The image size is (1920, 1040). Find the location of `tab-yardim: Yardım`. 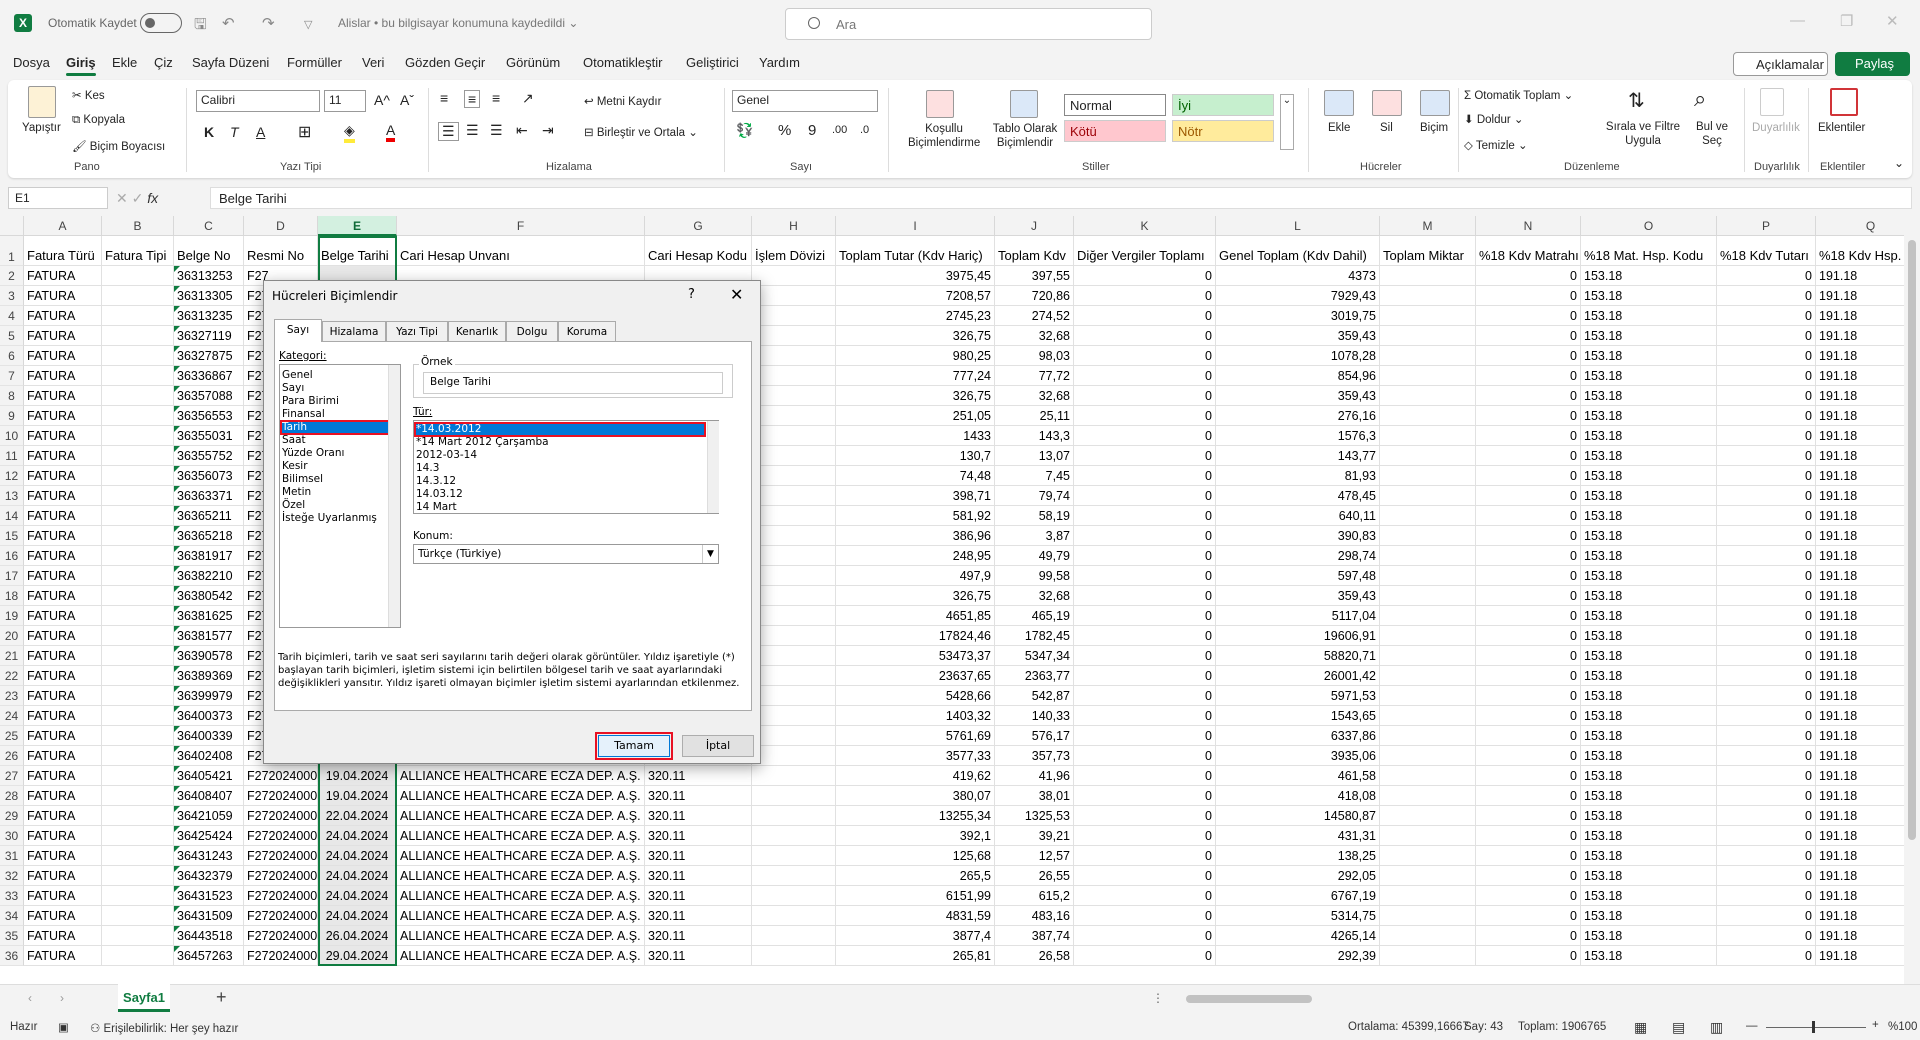

tab-yardim: Yardım is located at coordinates (779, 62).